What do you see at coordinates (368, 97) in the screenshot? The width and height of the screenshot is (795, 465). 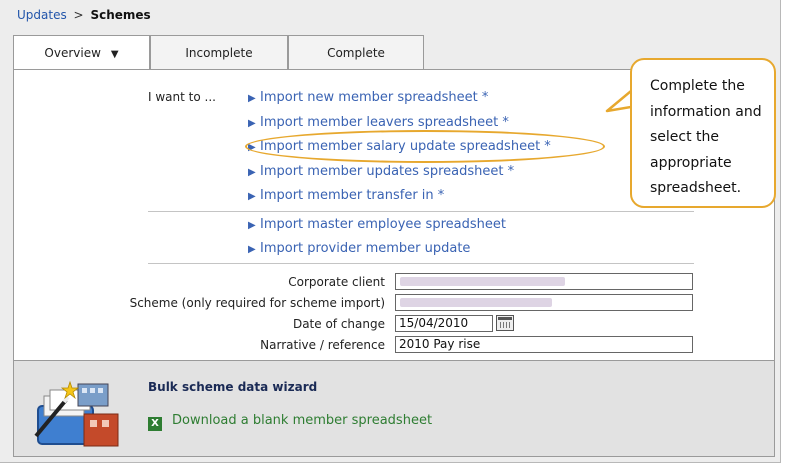 I see `import-new-member-link: ▶ Import new member spreadsheet *` at bounding box center [368, 97].